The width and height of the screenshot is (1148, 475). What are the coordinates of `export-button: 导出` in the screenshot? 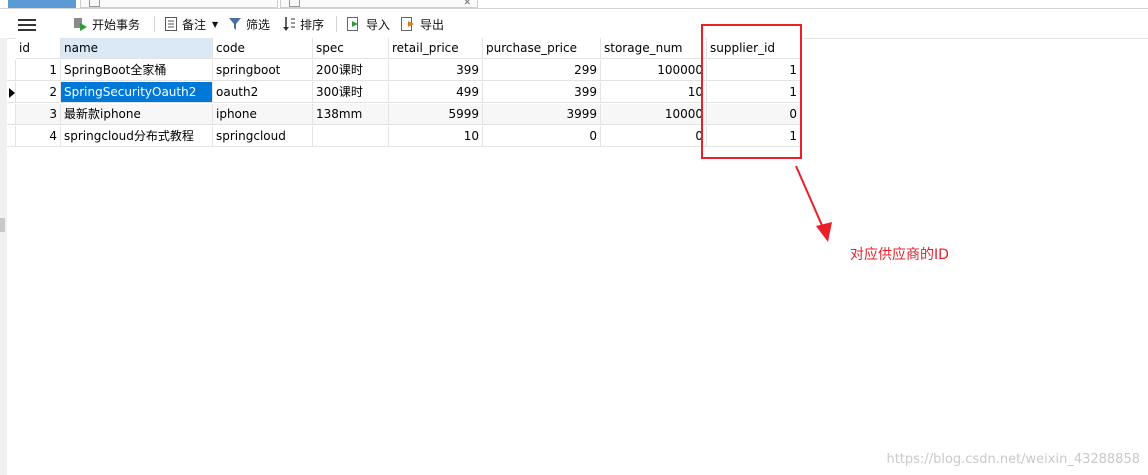 It's located at (422, 24).